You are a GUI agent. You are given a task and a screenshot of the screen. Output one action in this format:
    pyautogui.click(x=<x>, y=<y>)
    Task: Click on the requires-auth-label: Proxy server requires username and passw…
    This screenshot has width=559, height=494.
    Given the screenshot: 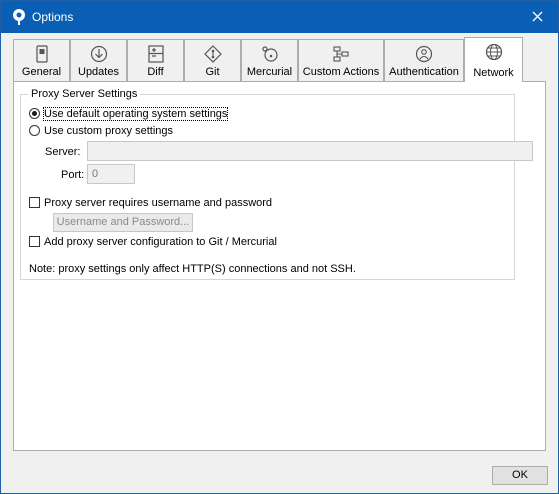 What is the action you would take?
    pyautogui.click(x=158, y=203)
    